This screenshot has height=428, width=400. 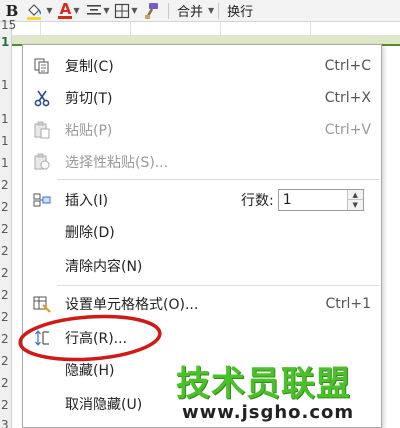 I want to click on menu-item-label: 清除内容(N), so click(x=104, y=267).